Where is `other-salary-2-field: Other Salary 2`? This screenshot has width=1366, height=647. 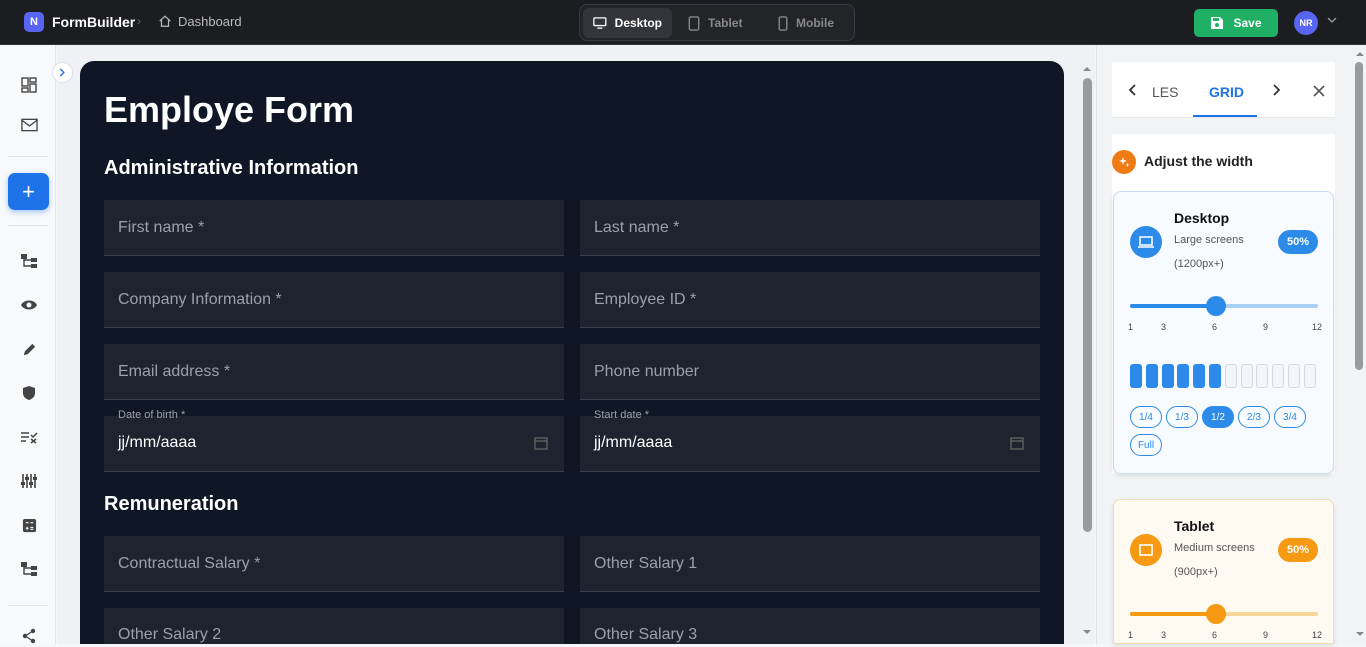 other-salary-2-field: Other Salary 2 is located at coordinates (334, 626).